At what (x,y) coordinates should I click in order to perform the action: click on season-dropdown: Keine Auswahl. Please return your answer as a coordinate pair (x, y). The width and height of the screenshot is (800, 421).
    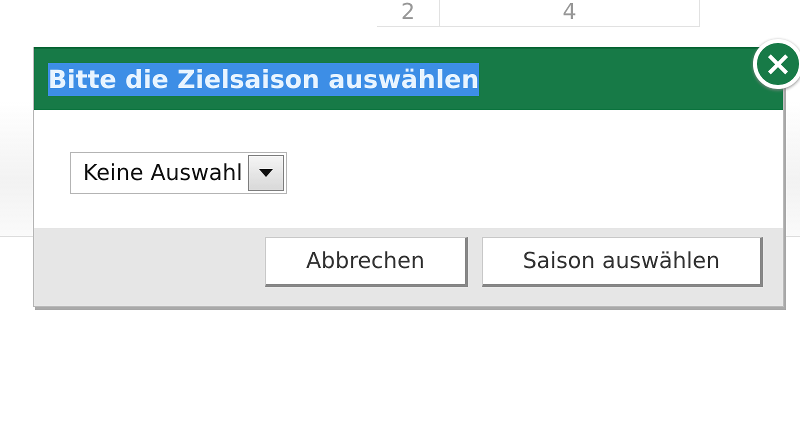
    Looking at the image, I should click on (179, 173).